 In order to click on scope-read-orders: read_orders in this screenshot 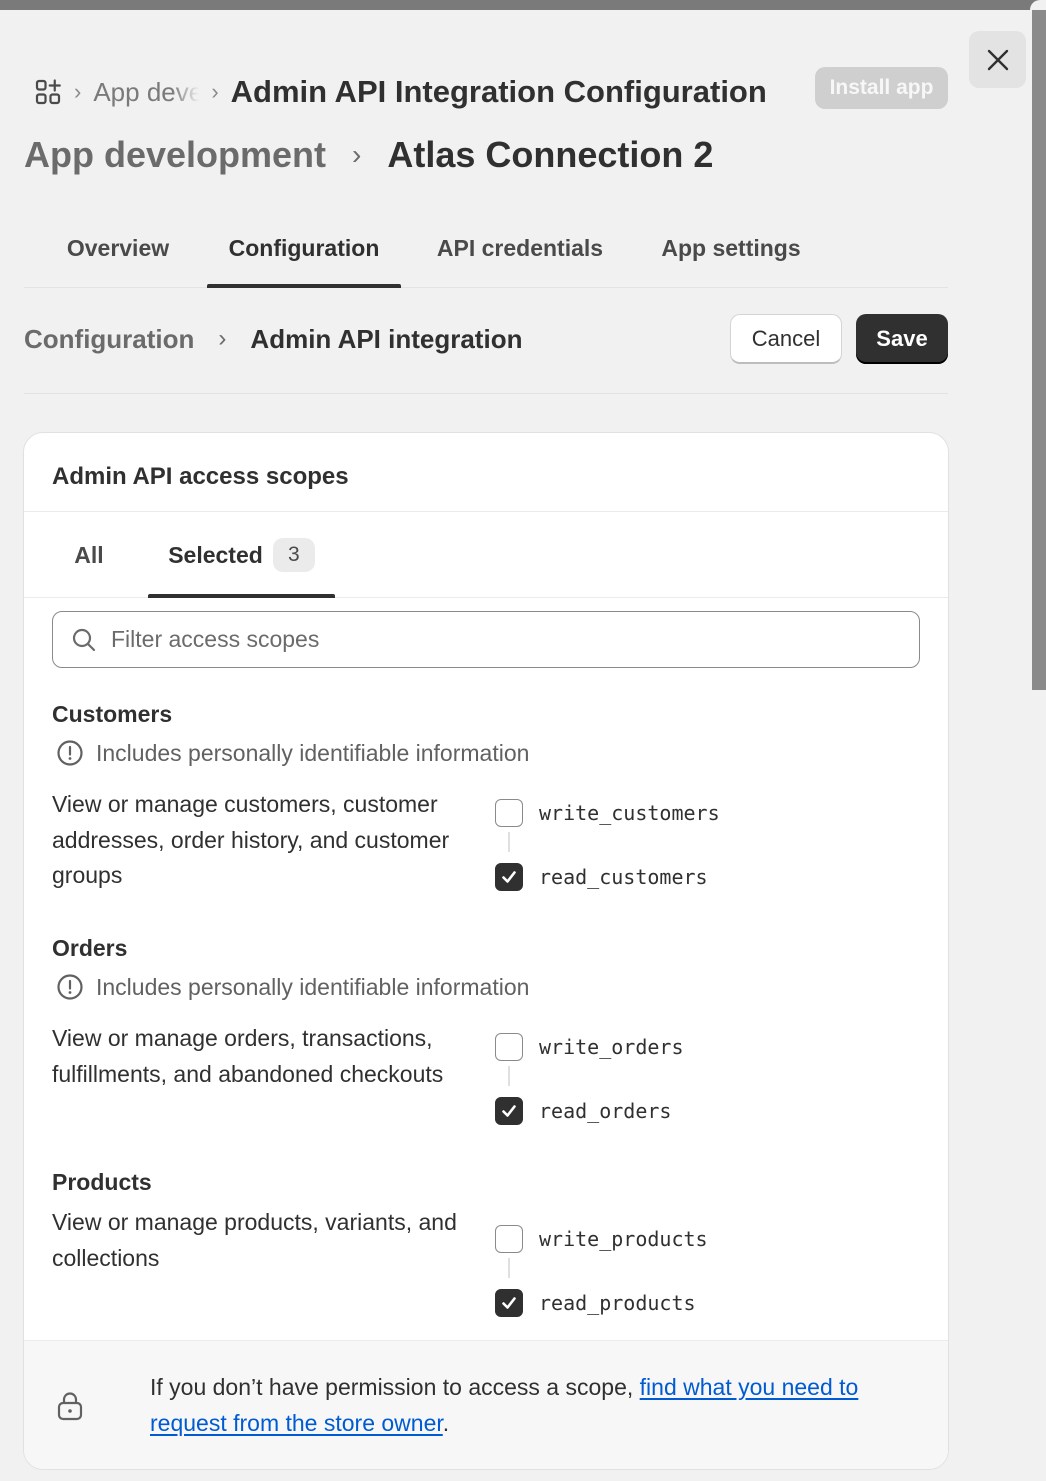, I will do `click(583, 1111)`.